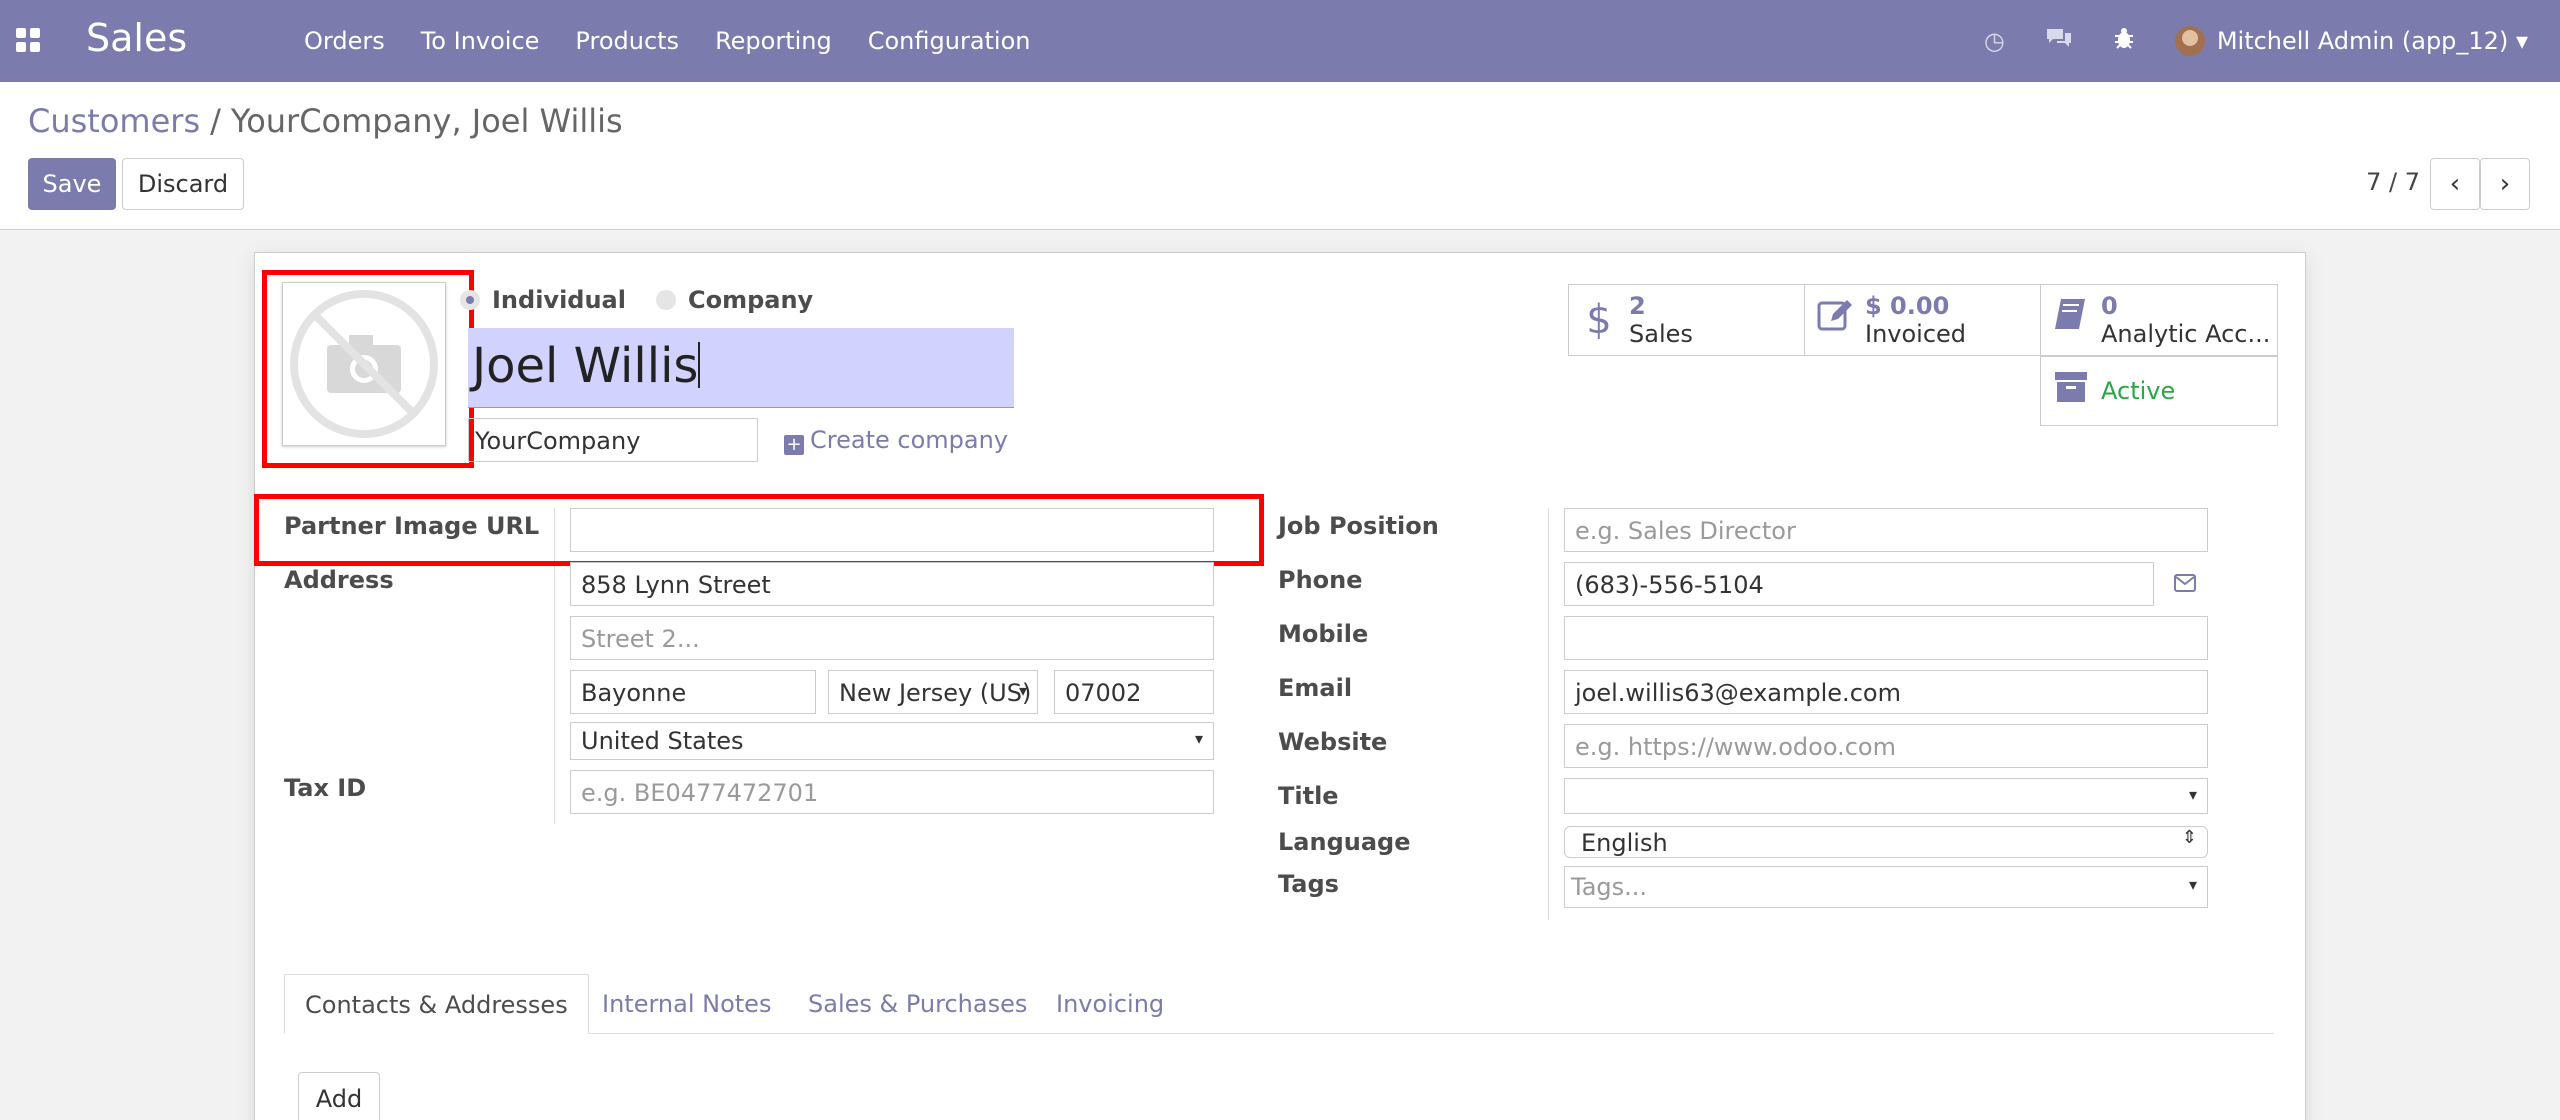 The height and width of the screenshot is (1120, 2560). What do you see at coordinates (2059, 41) in the screenshot?
I see `chat-icon` at bounding box center [2059, 41].